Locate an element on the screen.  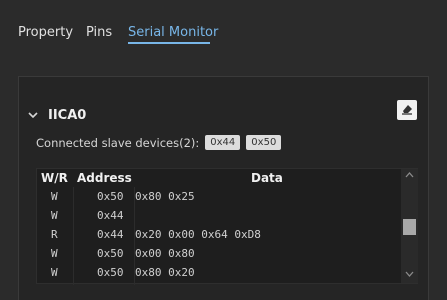
section-header: IICA0 is located at coordinates (57, 115).